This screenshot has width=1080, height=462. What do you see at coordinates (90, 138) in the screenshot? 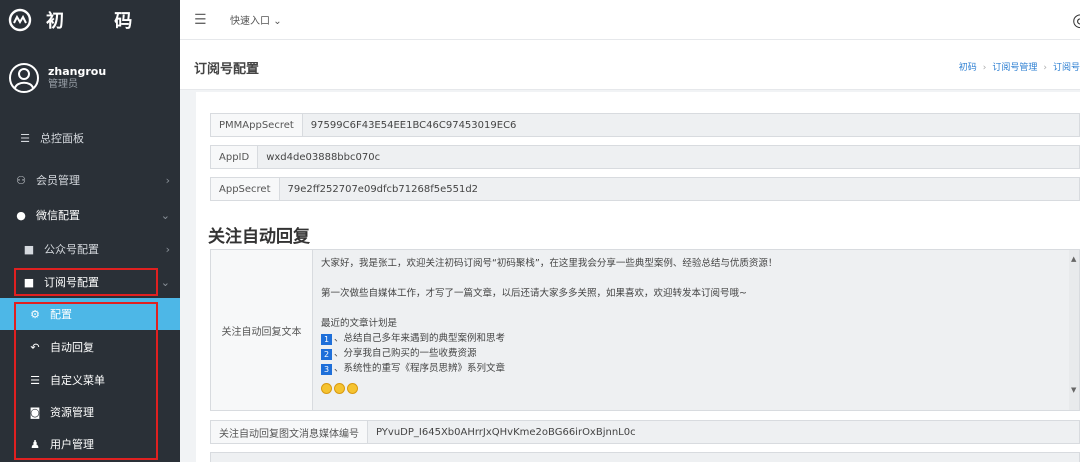
I see `sidebar-item-dashboard: ☰ 总控面板` at bounding box center [90, 138].